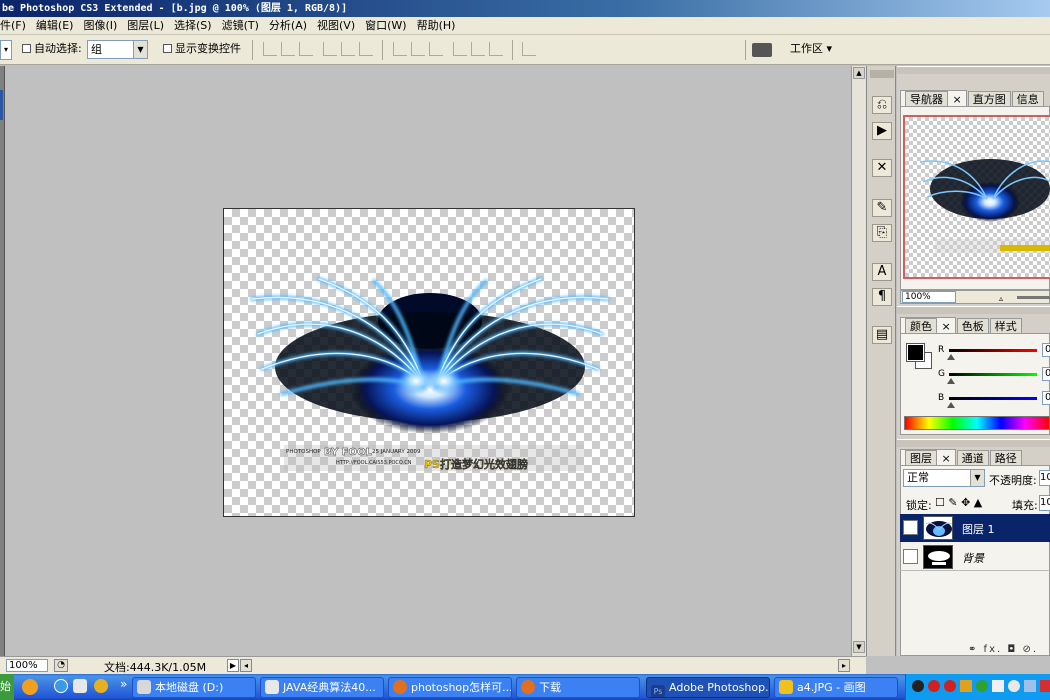 The image size is (1050, 700). I want to click on lock-icons: ☐ ✎ ✥ ▲, so click(958, 502).